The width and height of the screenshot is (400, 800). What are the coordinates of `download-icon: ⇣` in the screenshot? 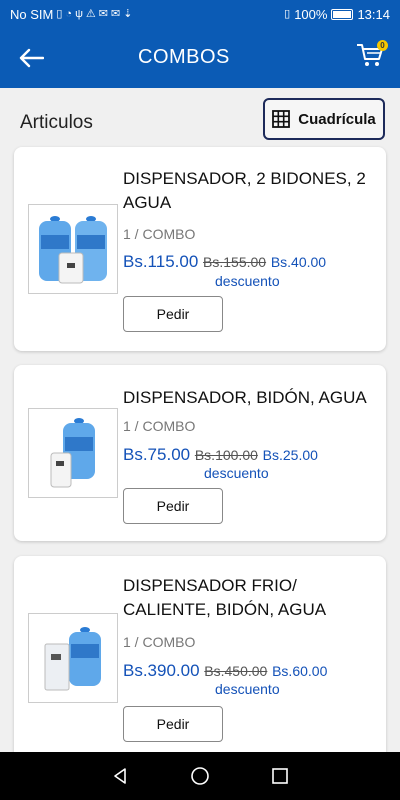 It's located at (128, 13).